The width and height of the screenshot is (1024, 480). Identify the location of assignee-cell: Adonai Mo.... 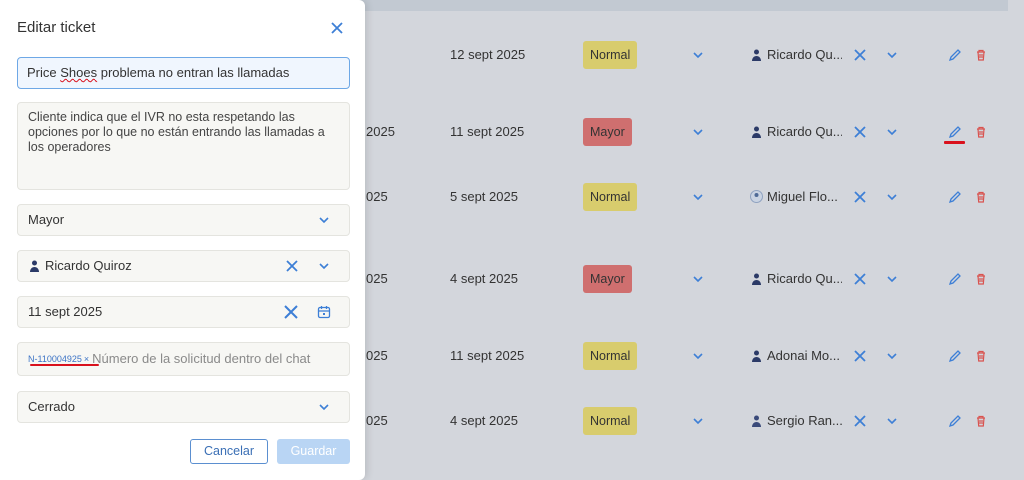
(796, 356).